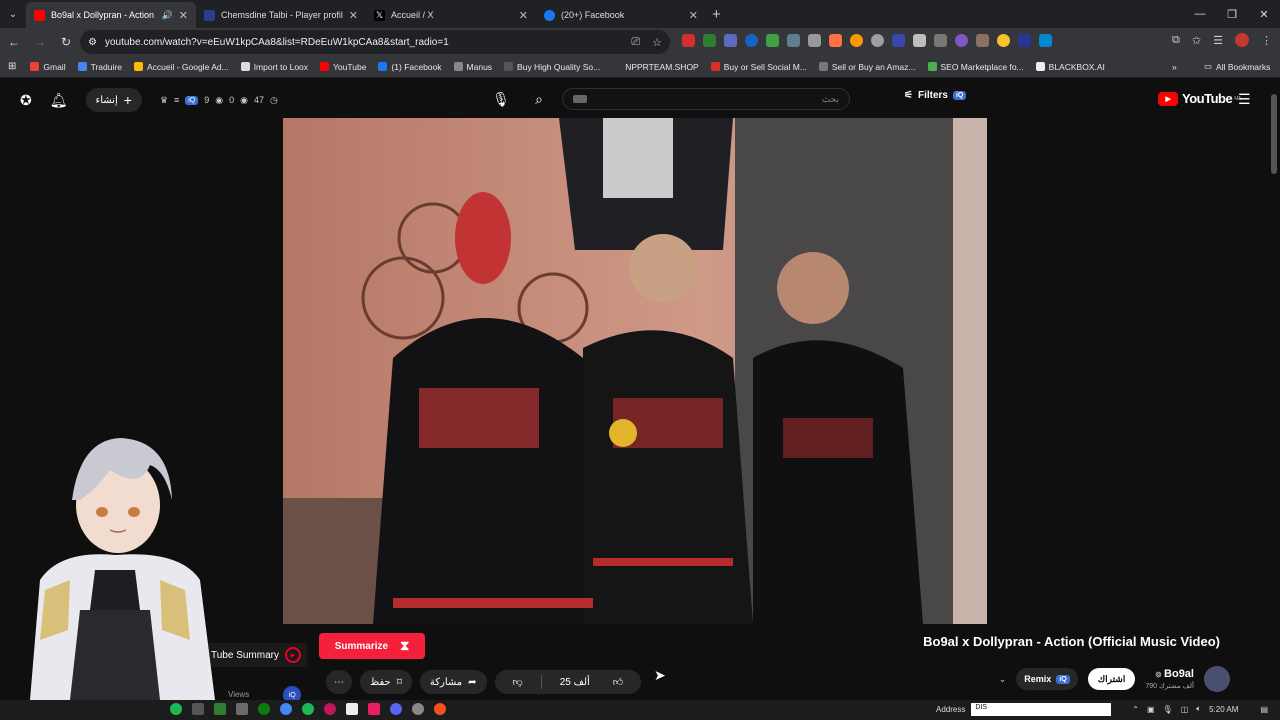 This screenshot has height=720, width=1280. Describe the element at coordinates (1244, 99) in the screenshot. I see `menu-icon: ☰` at that location.